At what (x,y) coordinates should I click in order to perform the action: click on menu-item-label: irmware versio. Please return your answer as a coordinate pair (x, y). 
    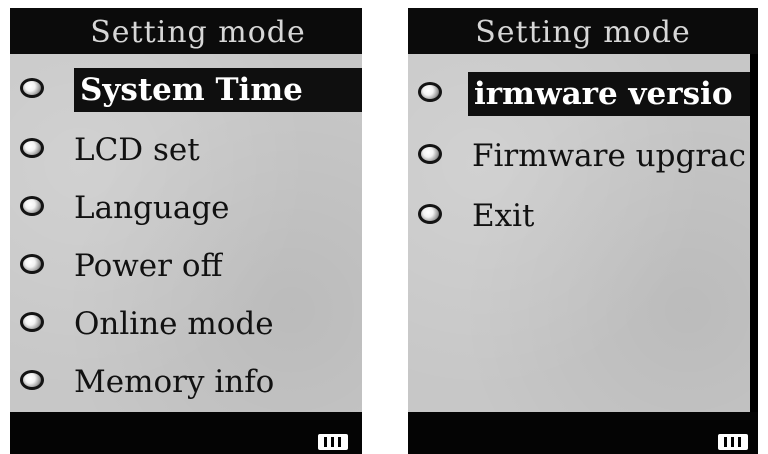
    Looking at the image, I should click on (613, 94).